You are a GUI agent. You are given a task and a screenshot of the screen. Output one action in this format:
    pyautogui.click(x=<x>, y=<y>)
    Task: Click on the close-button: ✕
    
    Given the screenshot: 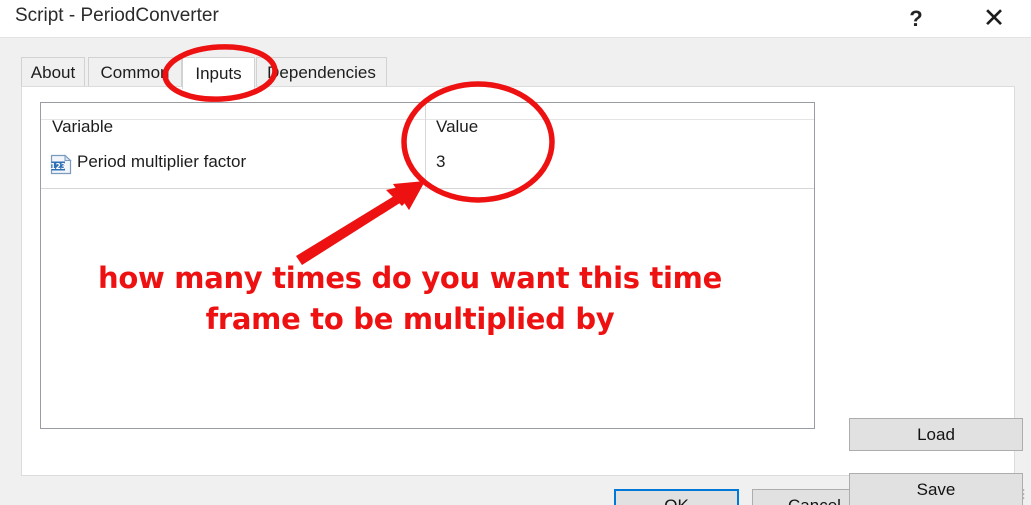 What is the action you would take?
    pyautogui.click(x=994, y=18)
    